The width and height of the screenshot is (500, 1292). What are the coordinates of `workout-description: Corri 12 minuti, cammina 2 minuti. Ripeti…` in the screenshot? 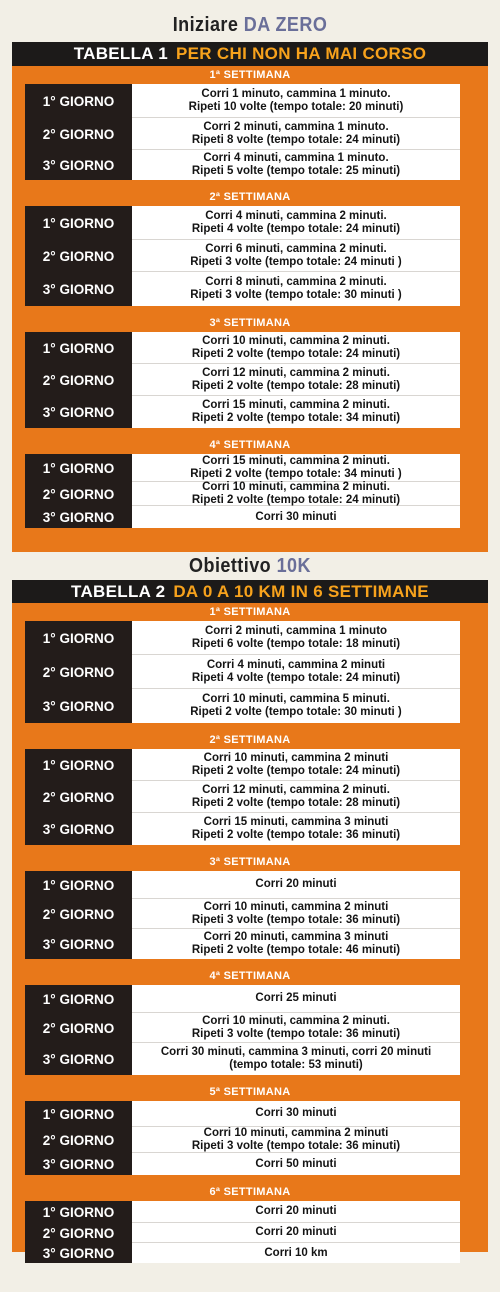 It's located at (296, 797).